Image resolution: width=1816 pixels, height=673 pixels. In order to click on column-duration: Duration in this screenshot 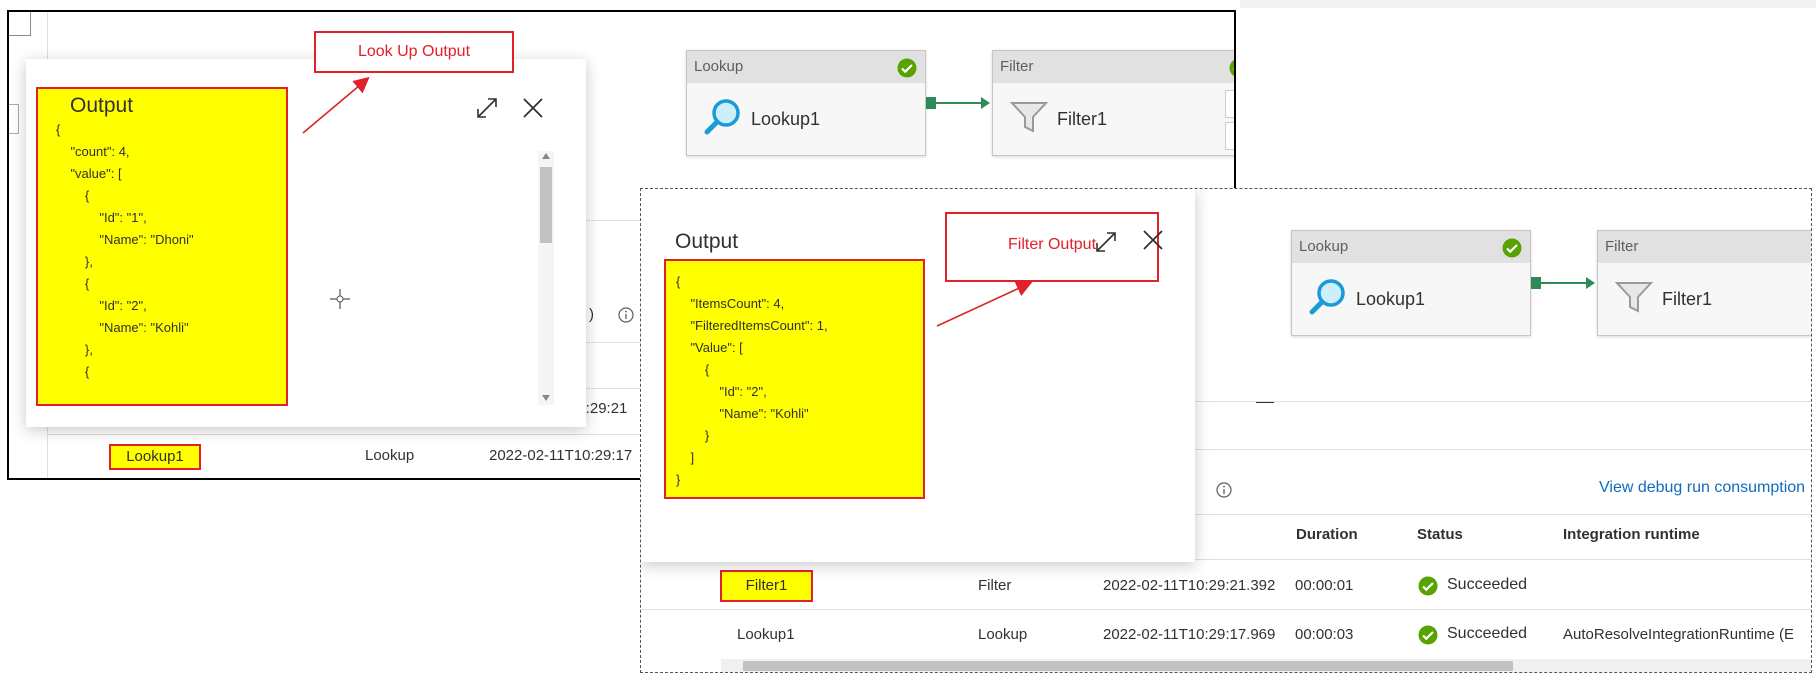, I will do `click(1327, 534)`.